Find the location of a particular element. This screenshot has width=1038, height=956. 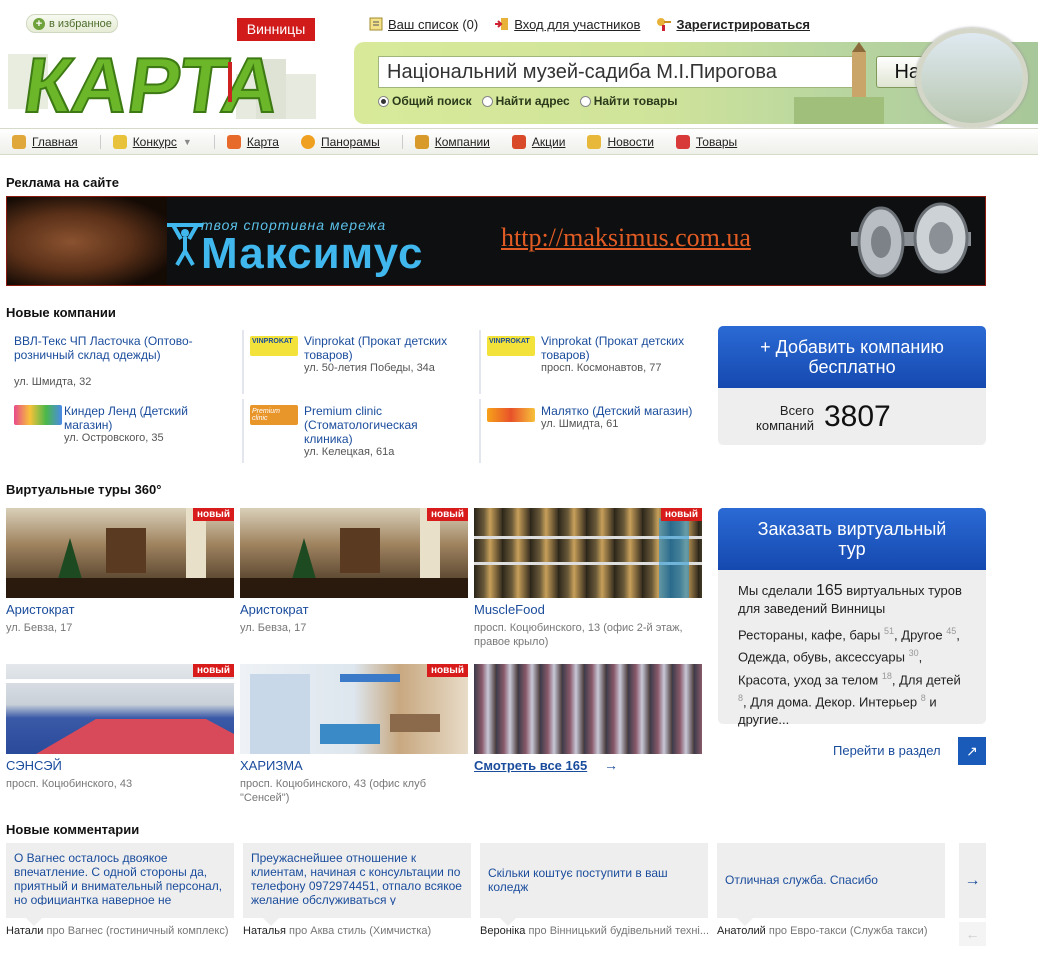

login-label: Вход для участников is located at coordinates (577, 24).